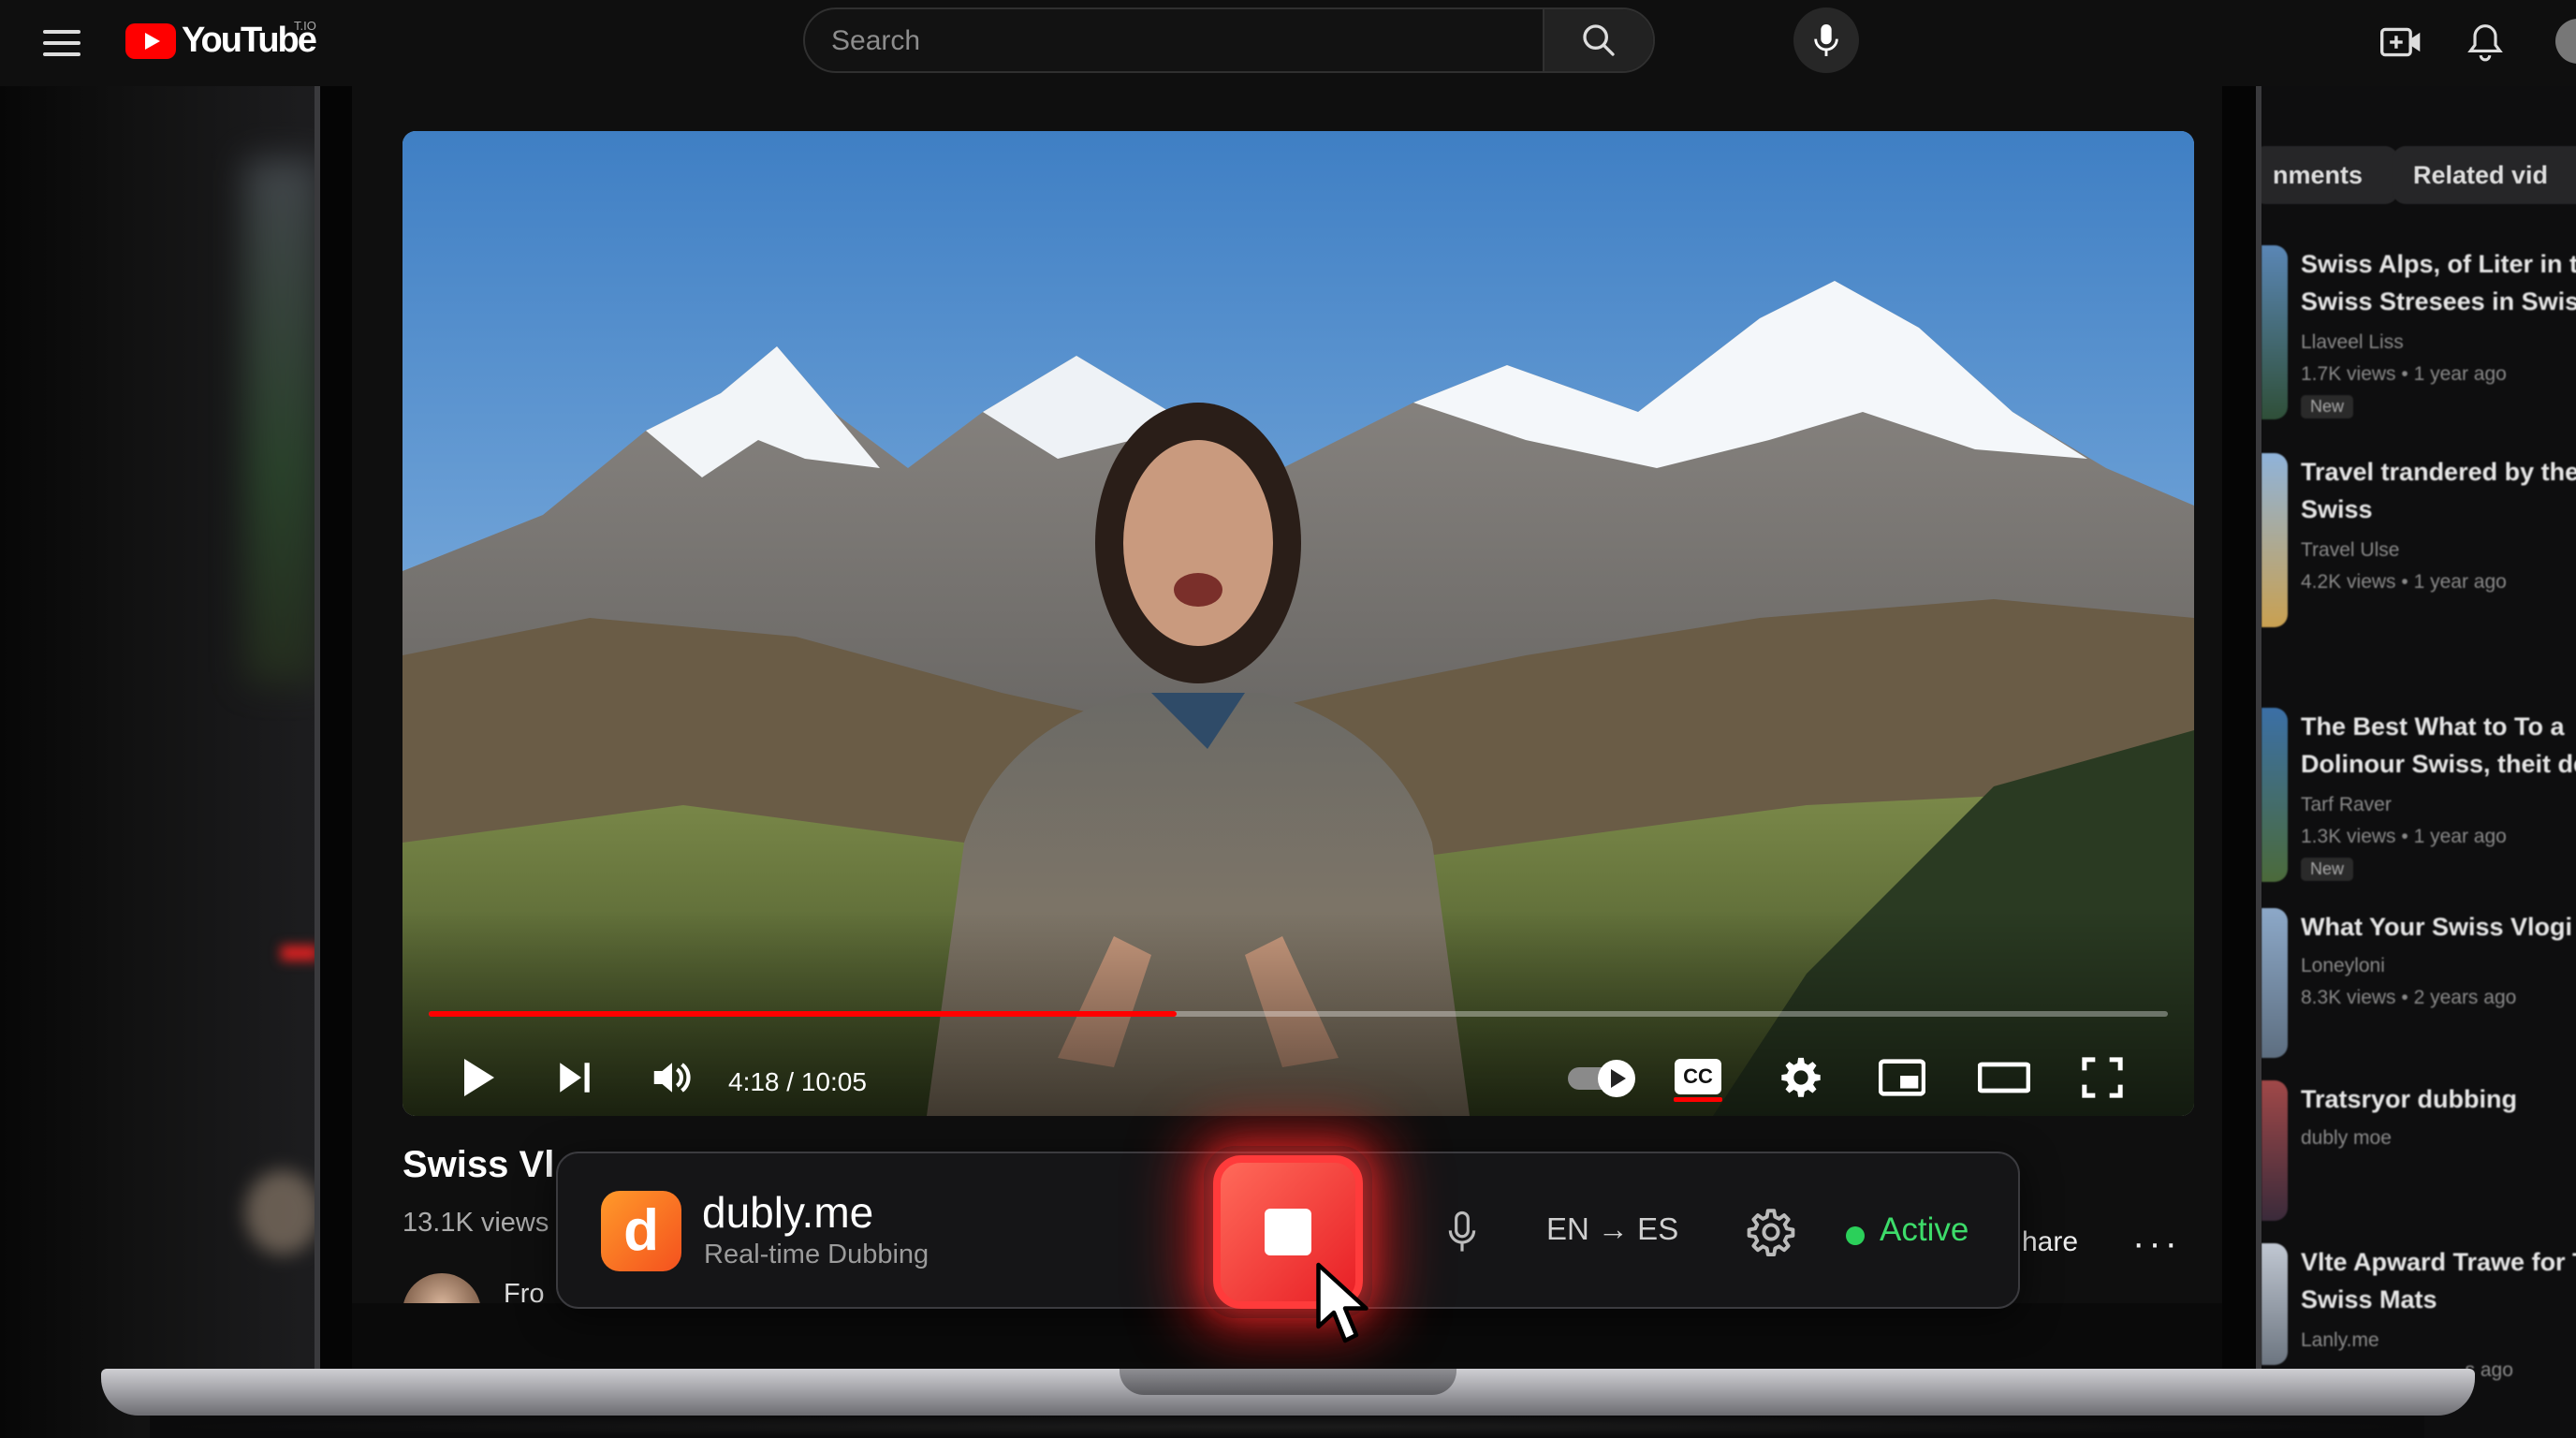 The image size is (2576, 1438). I want to click on volume-button, so click(672, 1077).